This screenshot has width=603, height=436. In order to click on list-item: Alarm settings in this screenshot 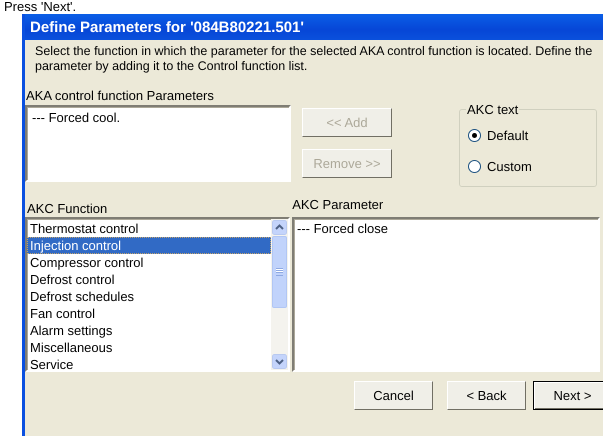, I will do `click(149, 330)`.